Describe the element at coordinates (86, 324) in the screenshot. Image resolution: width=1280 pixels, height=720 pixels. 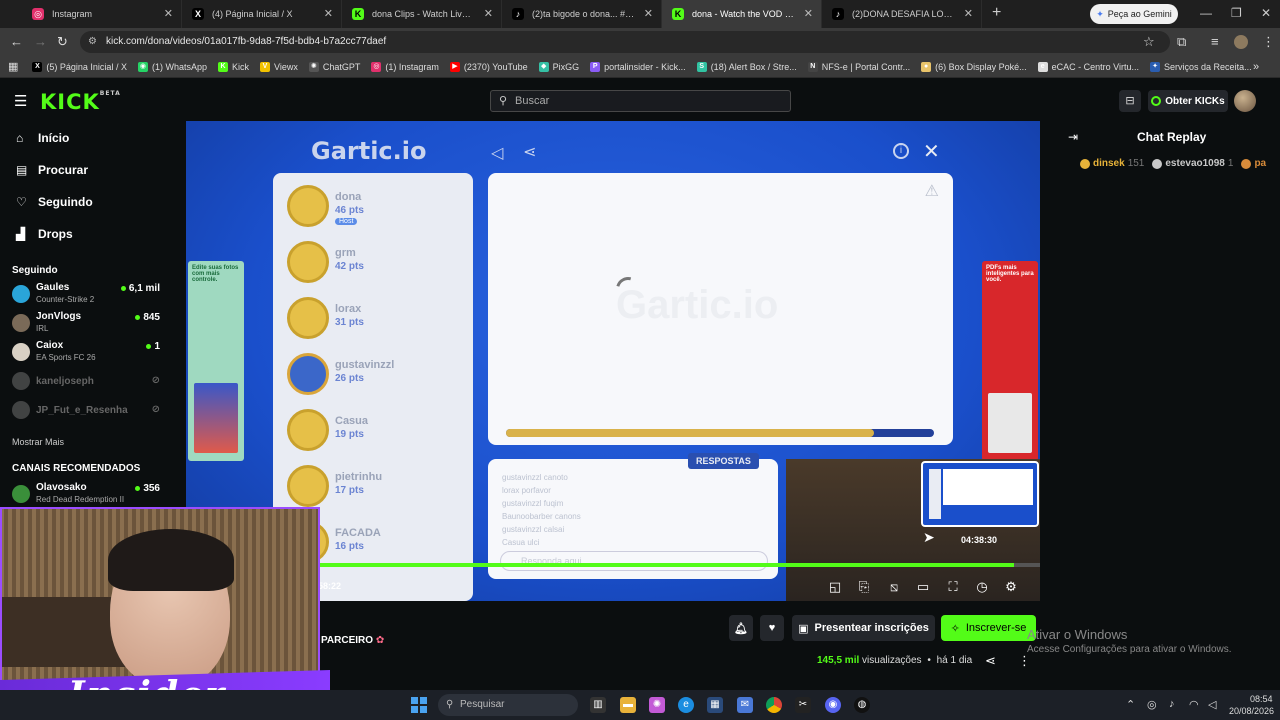
I see `following-channel: JonVlogs IRL 845` at that location.